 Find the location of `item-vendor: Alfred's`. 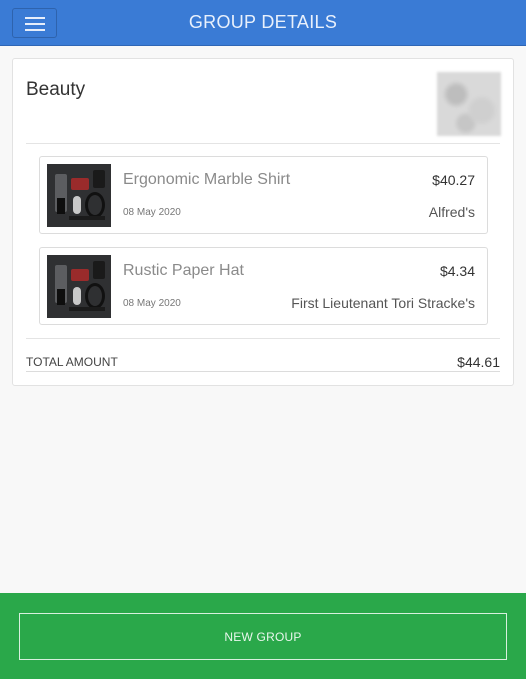

item-vendor: Alfred's is located at coordinates (451, 212).